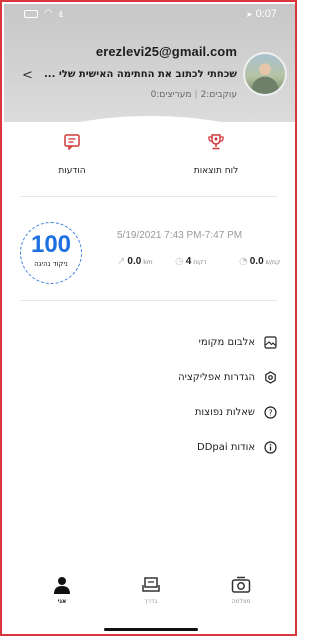 The height and width of the screenshot is (636, 320). What do you see at coordinates (51, 244) in the screenshot?
I see `driving-score-value: 100` at bounding box center [51, 244].